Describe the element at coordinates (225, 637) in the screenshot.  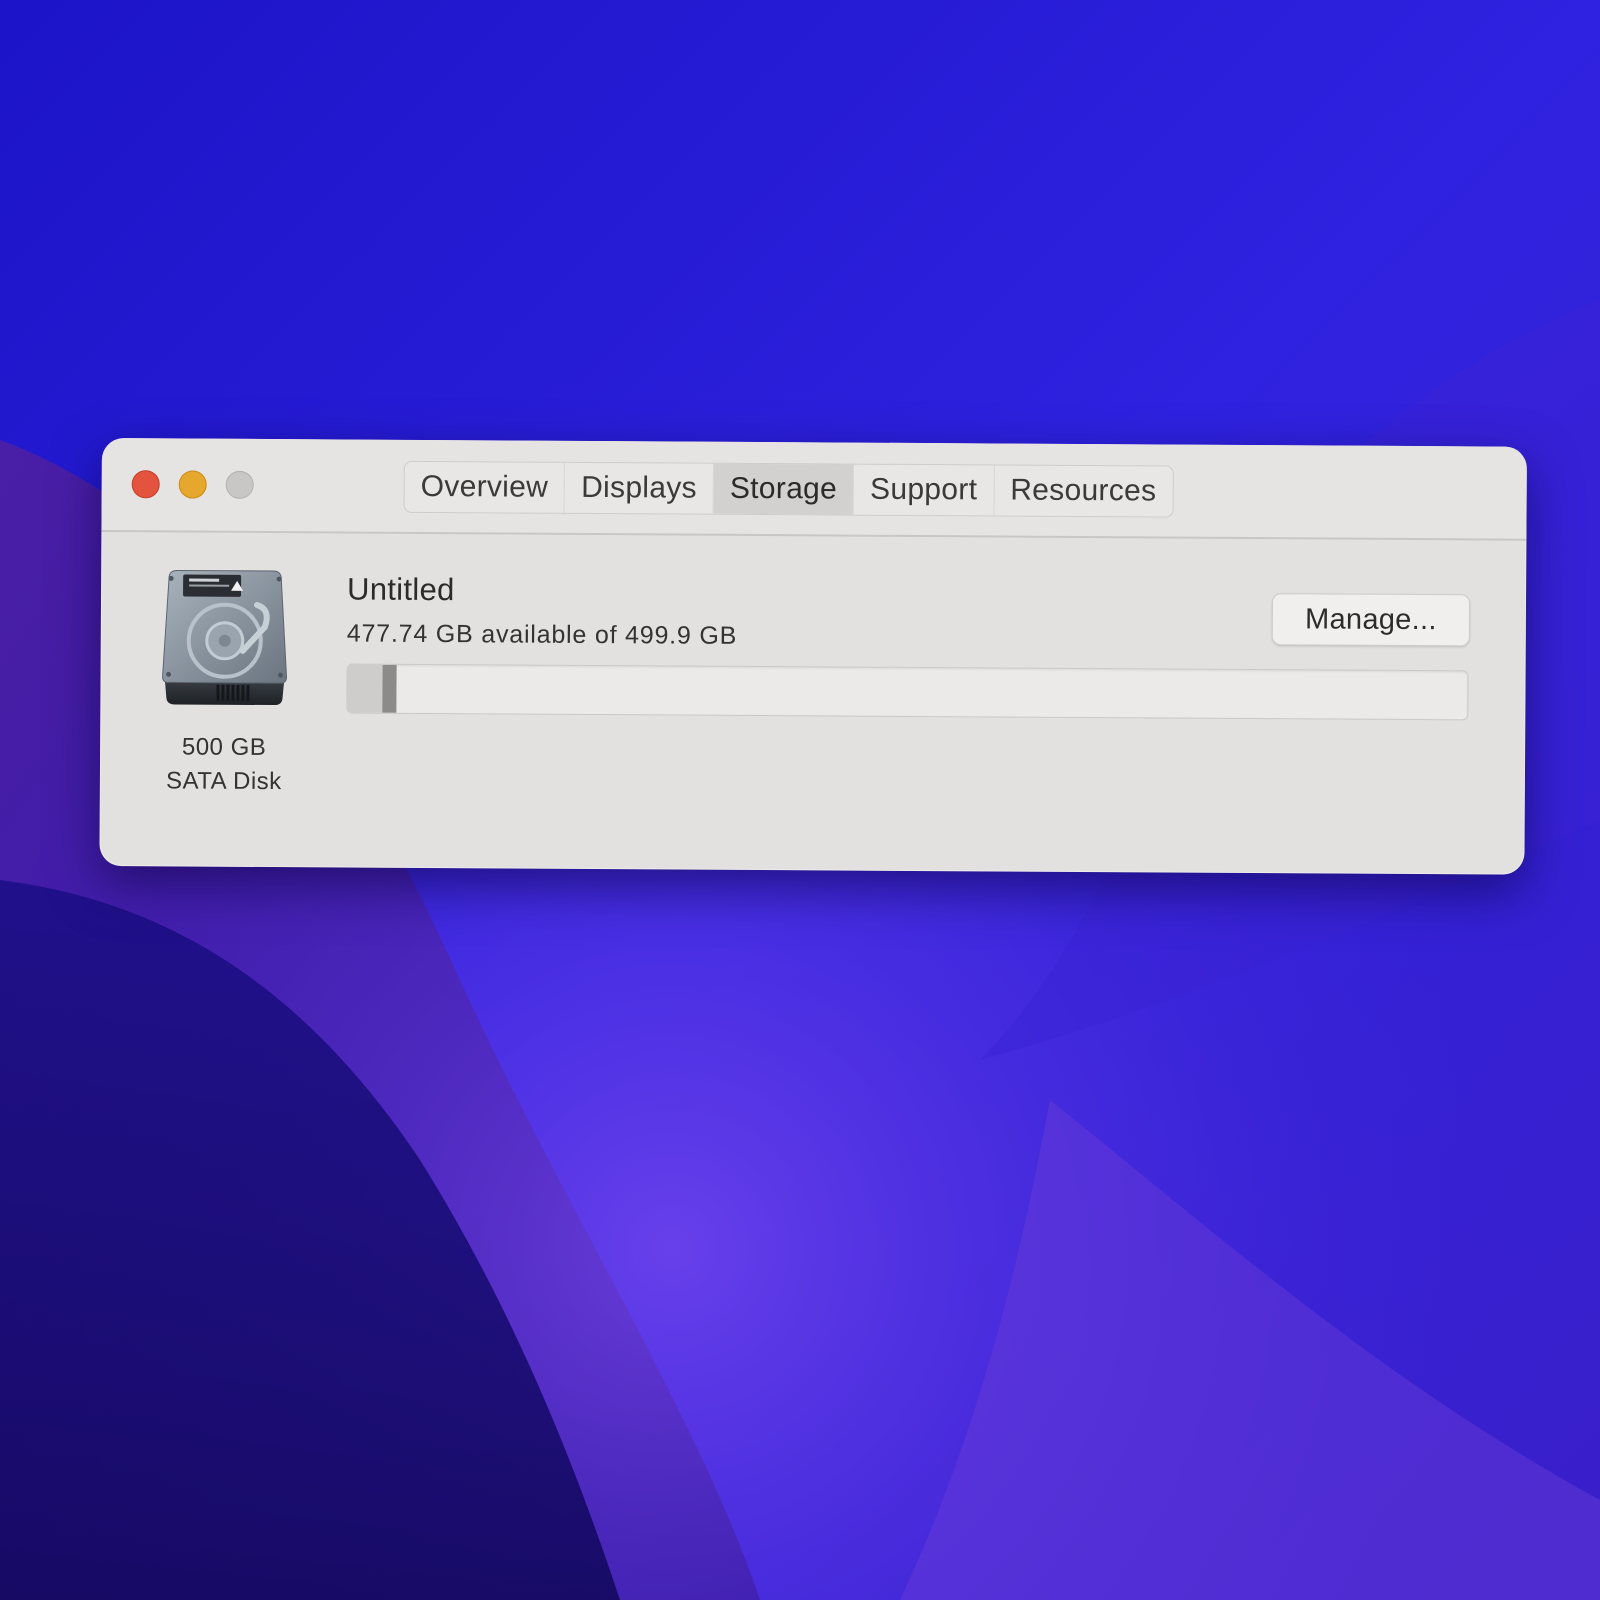
I see `hard-drive-icon` at that location.